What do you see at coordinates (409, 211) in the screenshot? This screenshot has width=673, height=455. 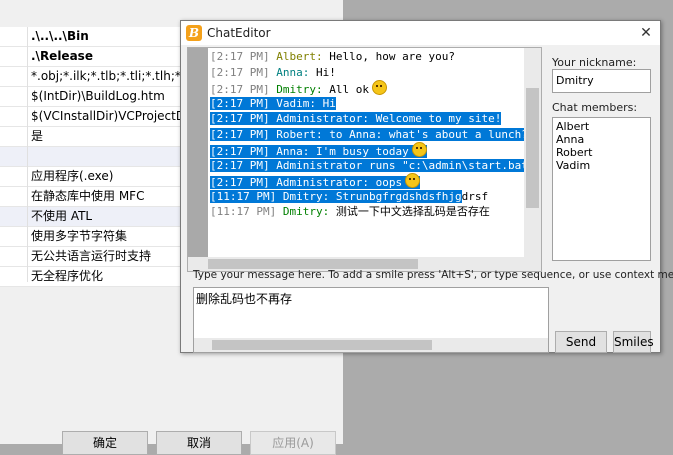 I see `message-text: 测试一下中文选择乱码是否存在` at bounding box center [409, 211].